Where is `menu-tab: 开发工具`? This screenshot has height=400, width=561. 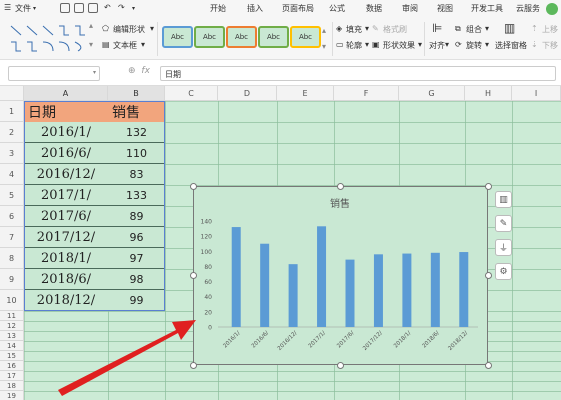
menu-tab: 开发工具 is located at coordinates (487, 8).